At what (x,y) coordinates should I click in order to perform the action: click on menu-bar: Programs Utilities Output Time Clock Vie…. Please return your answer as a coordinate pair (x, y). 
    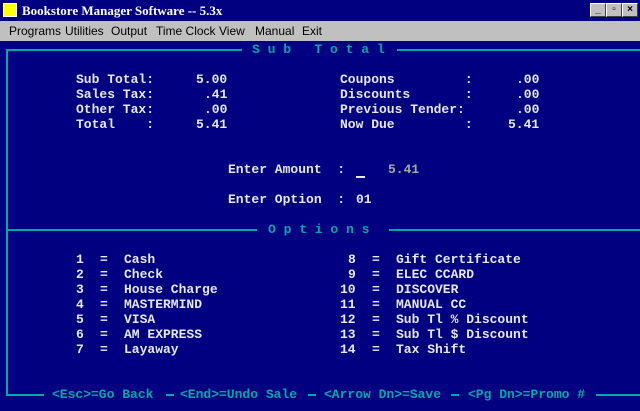
    Looking at the image, I should click on (320, 31).